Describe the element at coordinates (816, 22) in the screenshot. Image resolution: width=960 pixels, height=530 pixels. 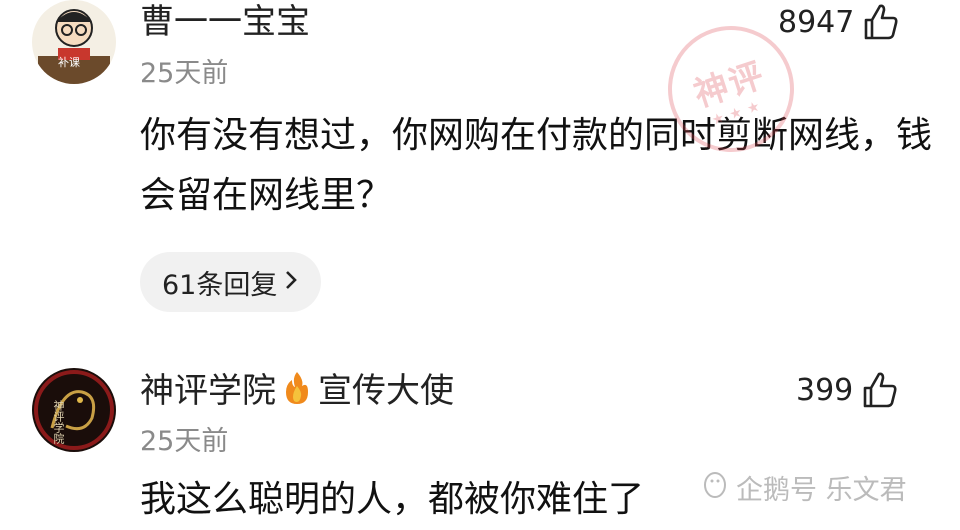
I see `like-count: 8947` at that location.